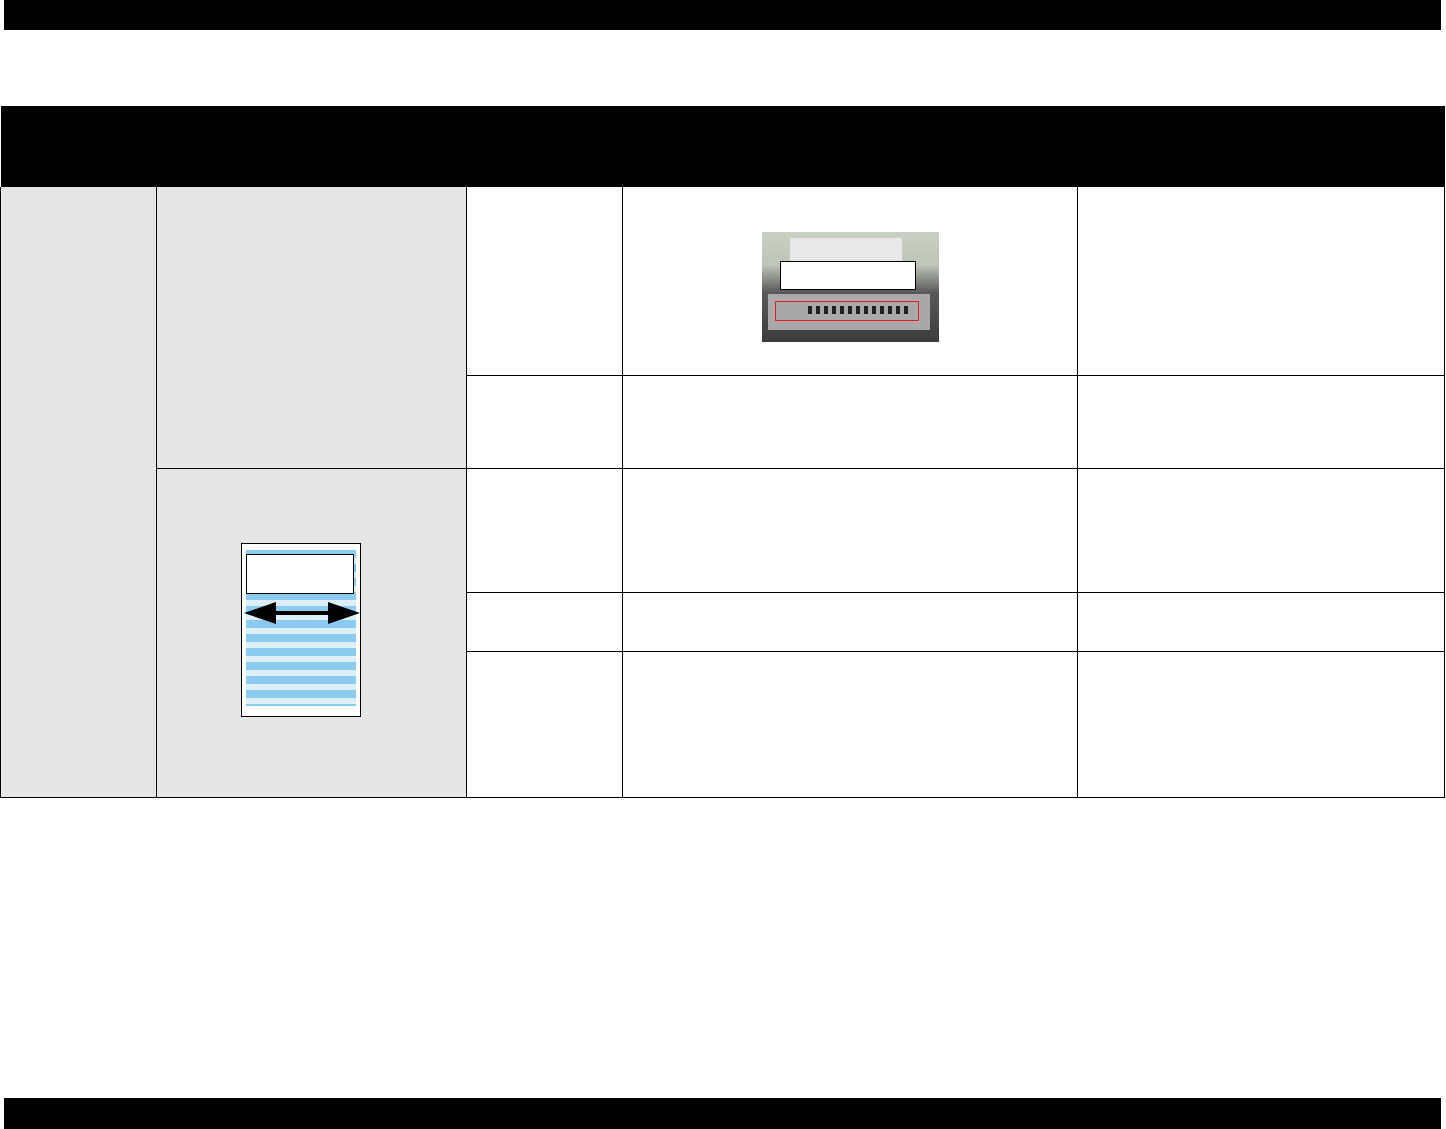 The image size is (1446, 1129). I want to click on page-footer-band, so click(722, 1113).